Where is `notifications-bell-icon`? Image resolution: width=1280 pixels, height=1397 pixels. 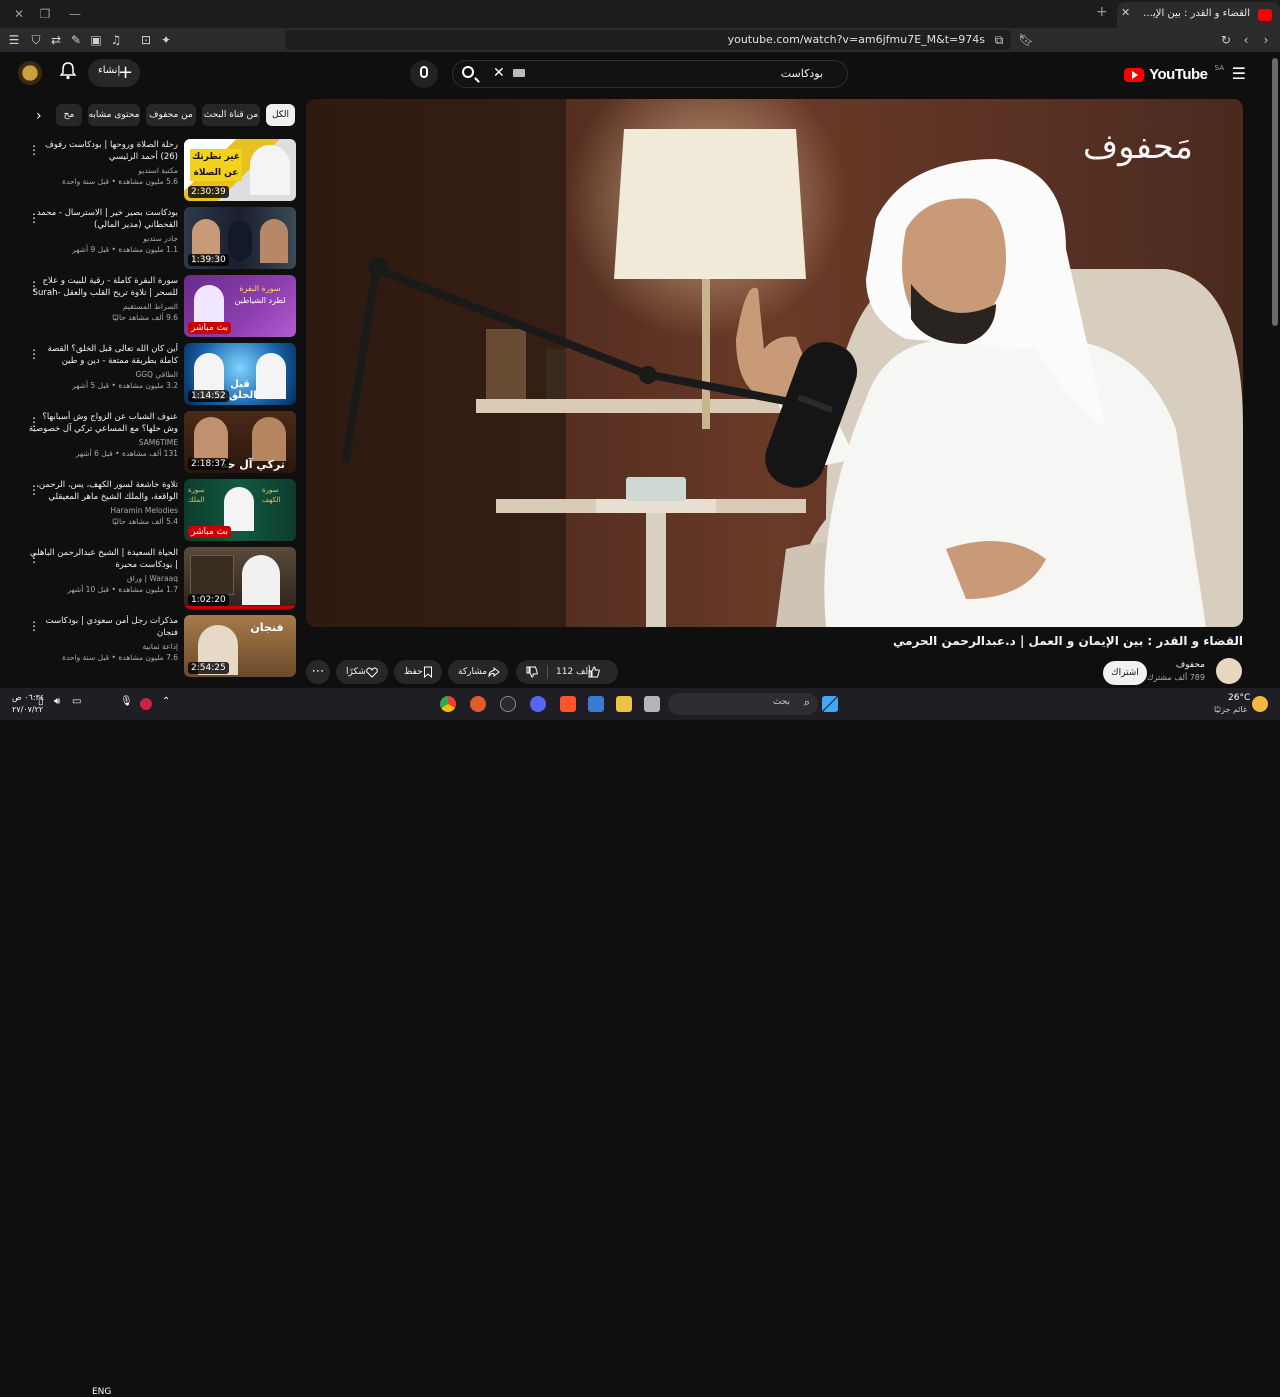
notifications-bell-icon is located at coordinates (68, 71).